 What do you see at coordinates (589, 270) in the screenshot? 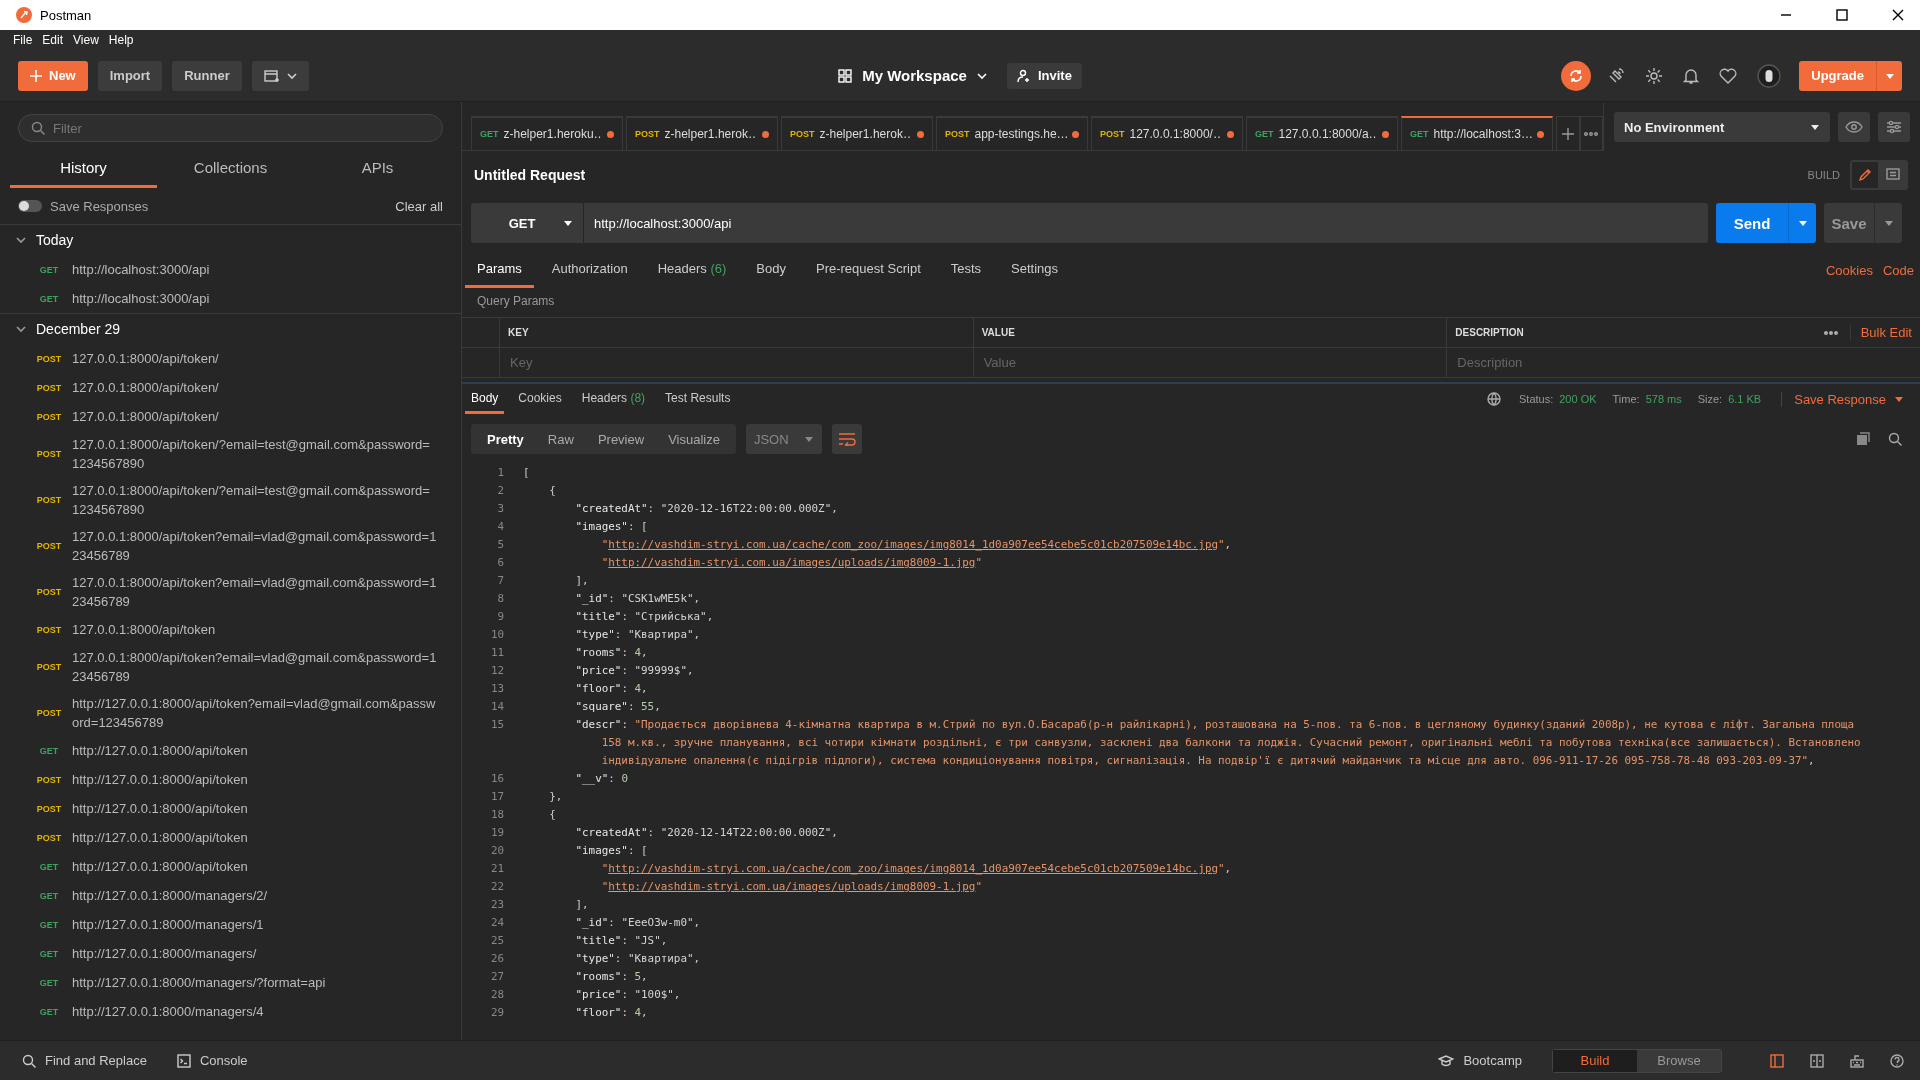
I see `request-section-tab: Authorization` at bounding box center [589, 270].